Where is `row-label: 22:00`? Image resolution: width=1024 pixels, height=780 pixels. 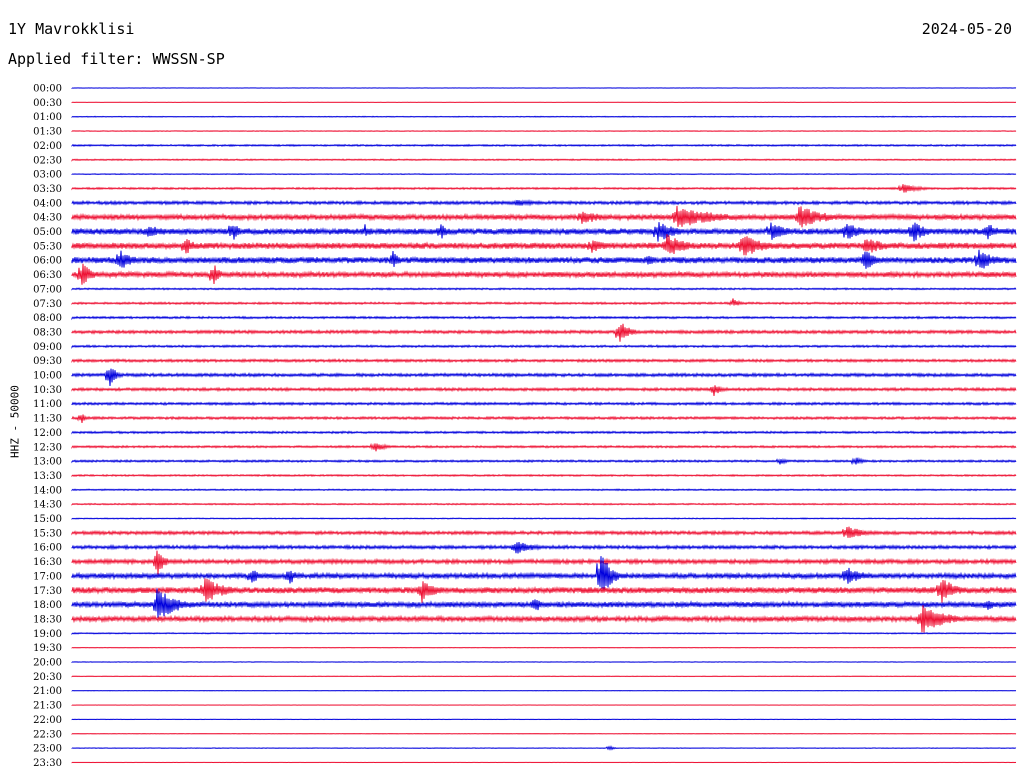 row-label: 22:00 is located at coordinates (47, 720).